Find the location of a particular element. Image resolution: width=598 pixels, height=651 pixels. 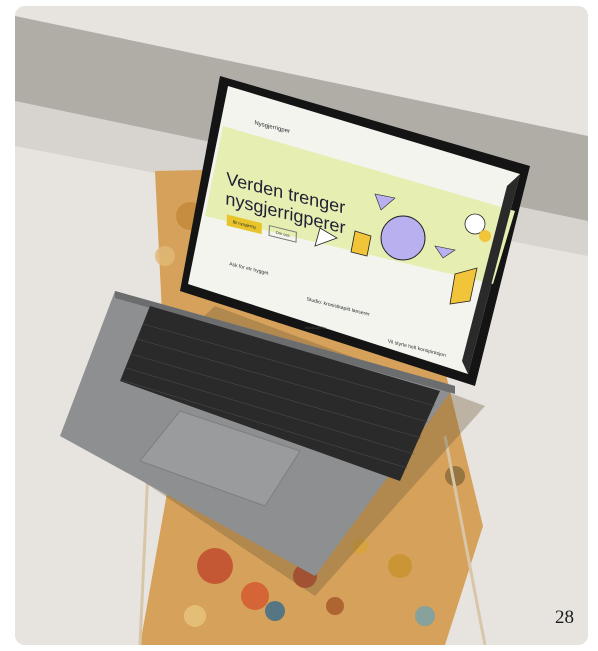

section-title-1: Ask for etr hygget is located at coordinates (249, 269).